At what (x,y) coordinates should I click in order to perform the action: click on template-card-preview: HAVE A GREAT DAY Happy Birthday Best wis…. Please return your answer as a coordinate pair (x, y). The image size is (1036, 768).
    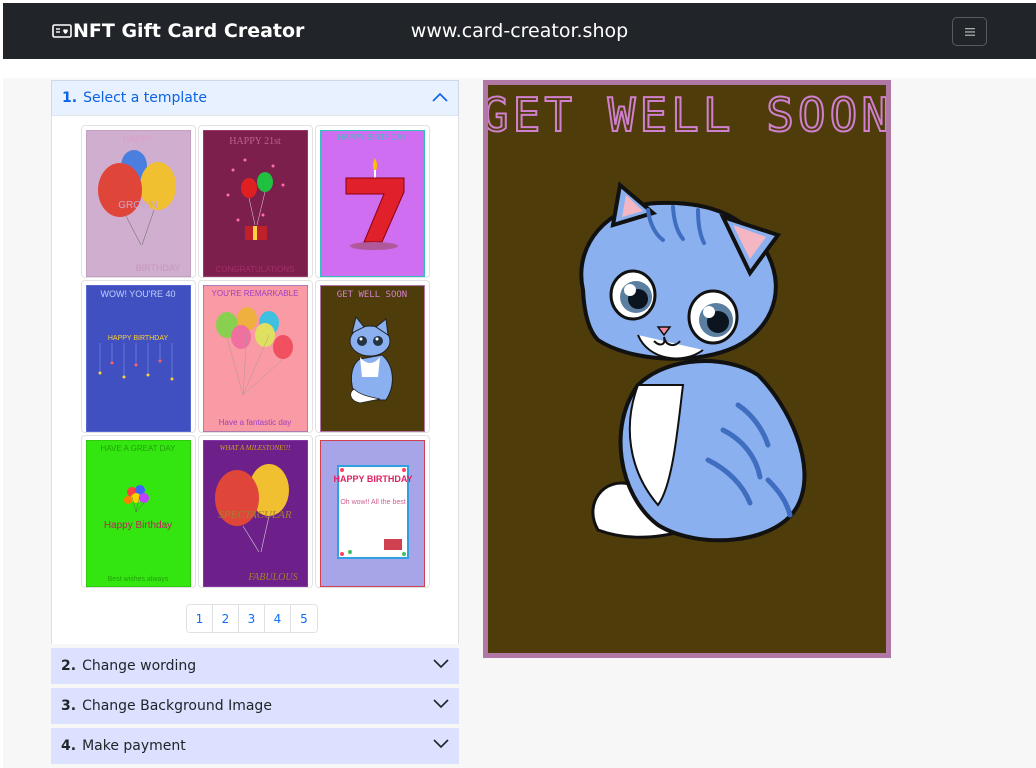
    Looking at the image, I should click on (138, 513).